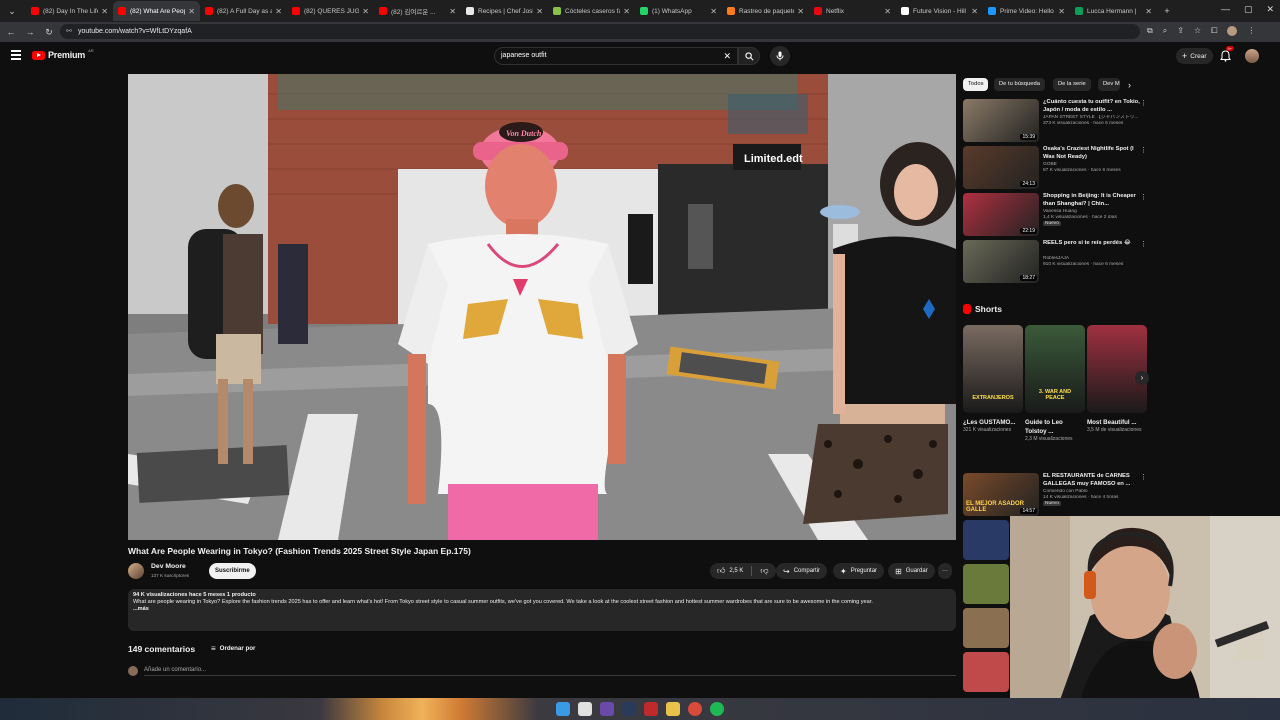  What do you see at coordinates (1113, 11) in the screenshot?
I see `browser-tab: Lucca Hermann | ✕` at bounding box center [1113, 11].